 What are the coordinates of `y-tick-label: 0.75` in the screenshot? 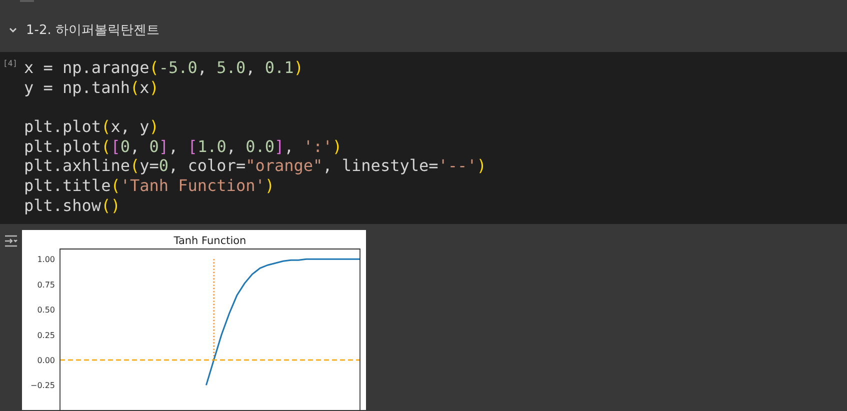 It's located at (46, 285).